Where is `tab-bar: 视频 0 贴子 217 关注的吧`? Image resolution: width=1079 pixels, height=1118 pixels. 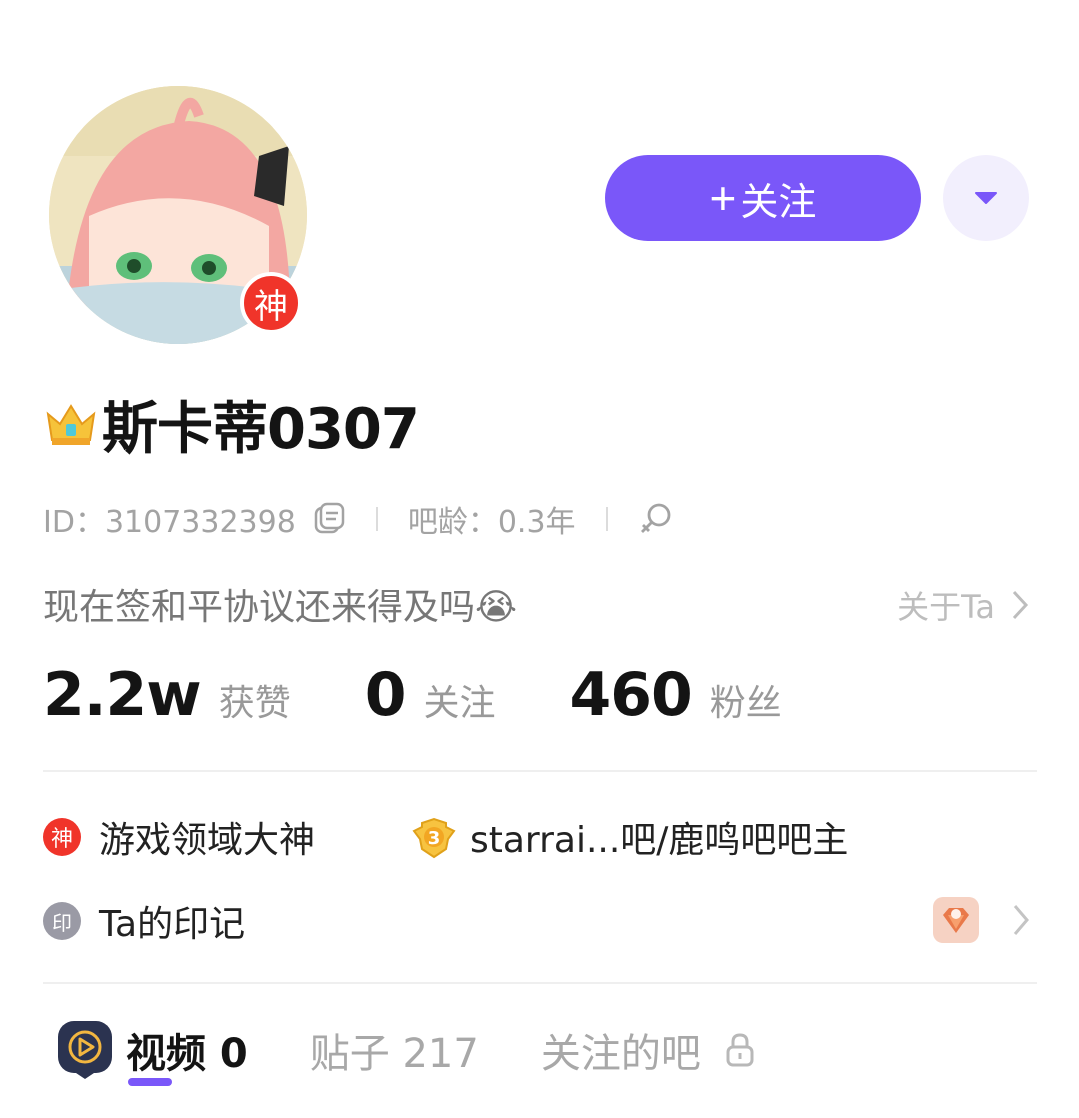
tab-bar: 视频 0 贴子 217 关注的吧 is located at coordinates (436, 1050).